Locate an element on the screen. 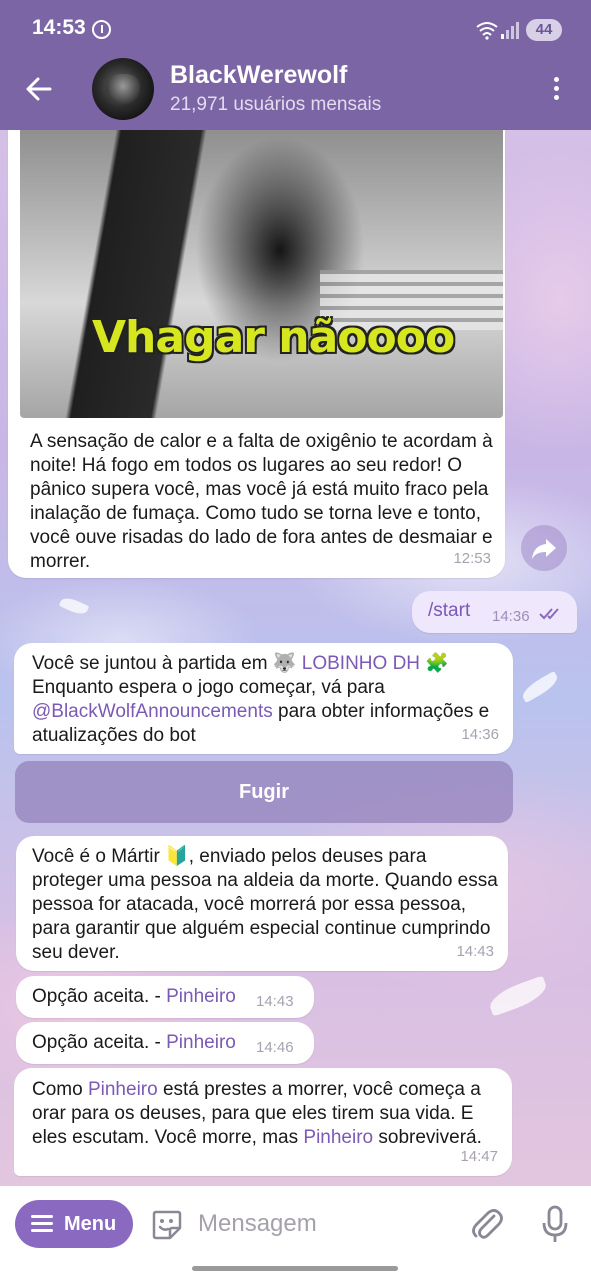 The image size is (591, 1280). forward-button is located at coordinates (544, 548).